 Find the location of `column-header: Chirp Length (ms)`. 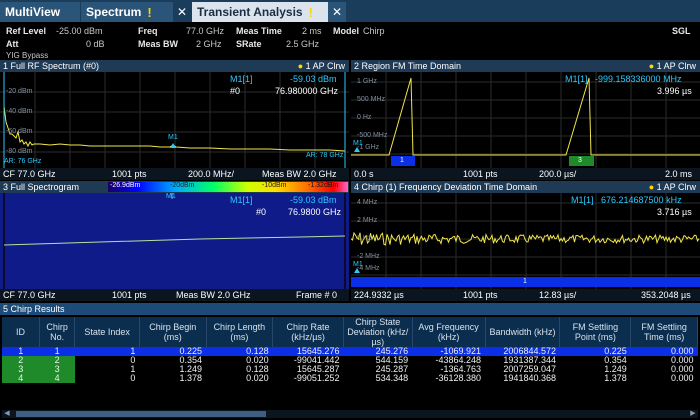

column-header: Chirp Length (ms) is located at coordinates (240, 332).